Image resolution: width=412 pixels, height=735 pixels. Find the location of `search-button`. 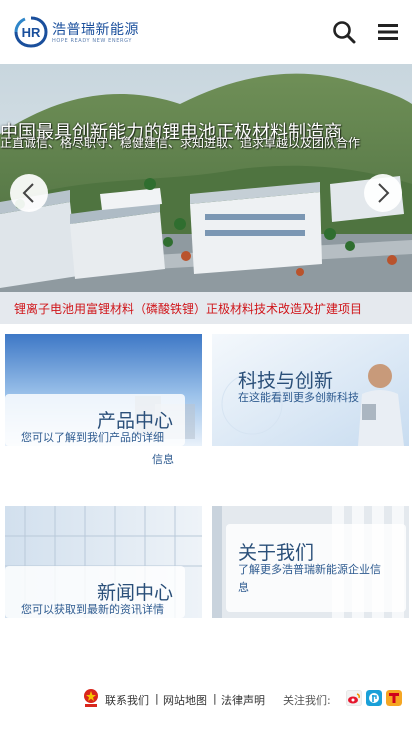

search-button is located at coordinates (344, 32).